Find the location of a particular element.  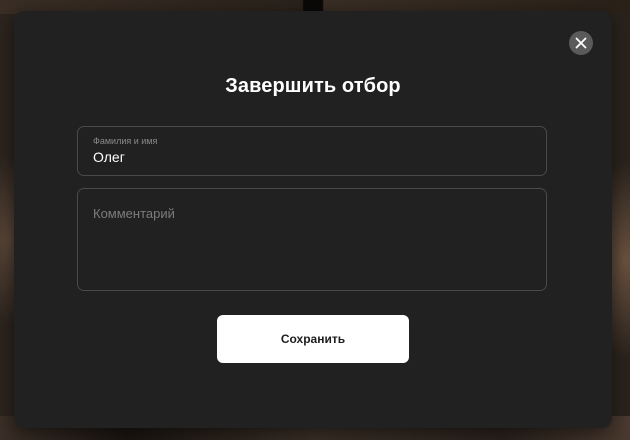

close-icon is located at coordinates (581, 43).